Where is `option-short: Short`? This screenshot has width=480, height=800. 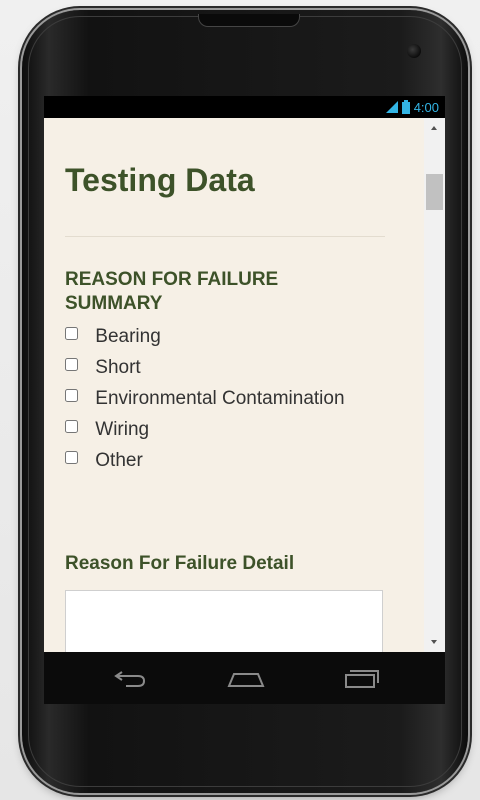 option-short: Short is located at coordinates (225, 368).